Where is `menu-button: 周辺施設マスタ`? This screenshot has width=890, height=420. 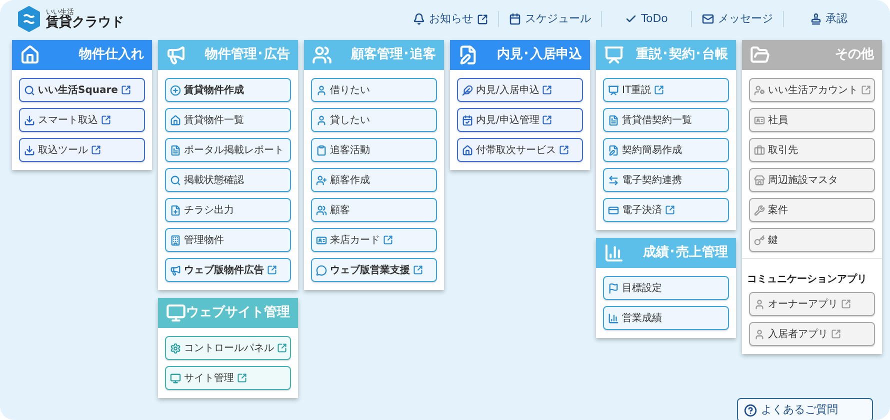
menu-button: 周辺施設マスタ is located at coordinates (812, 180).